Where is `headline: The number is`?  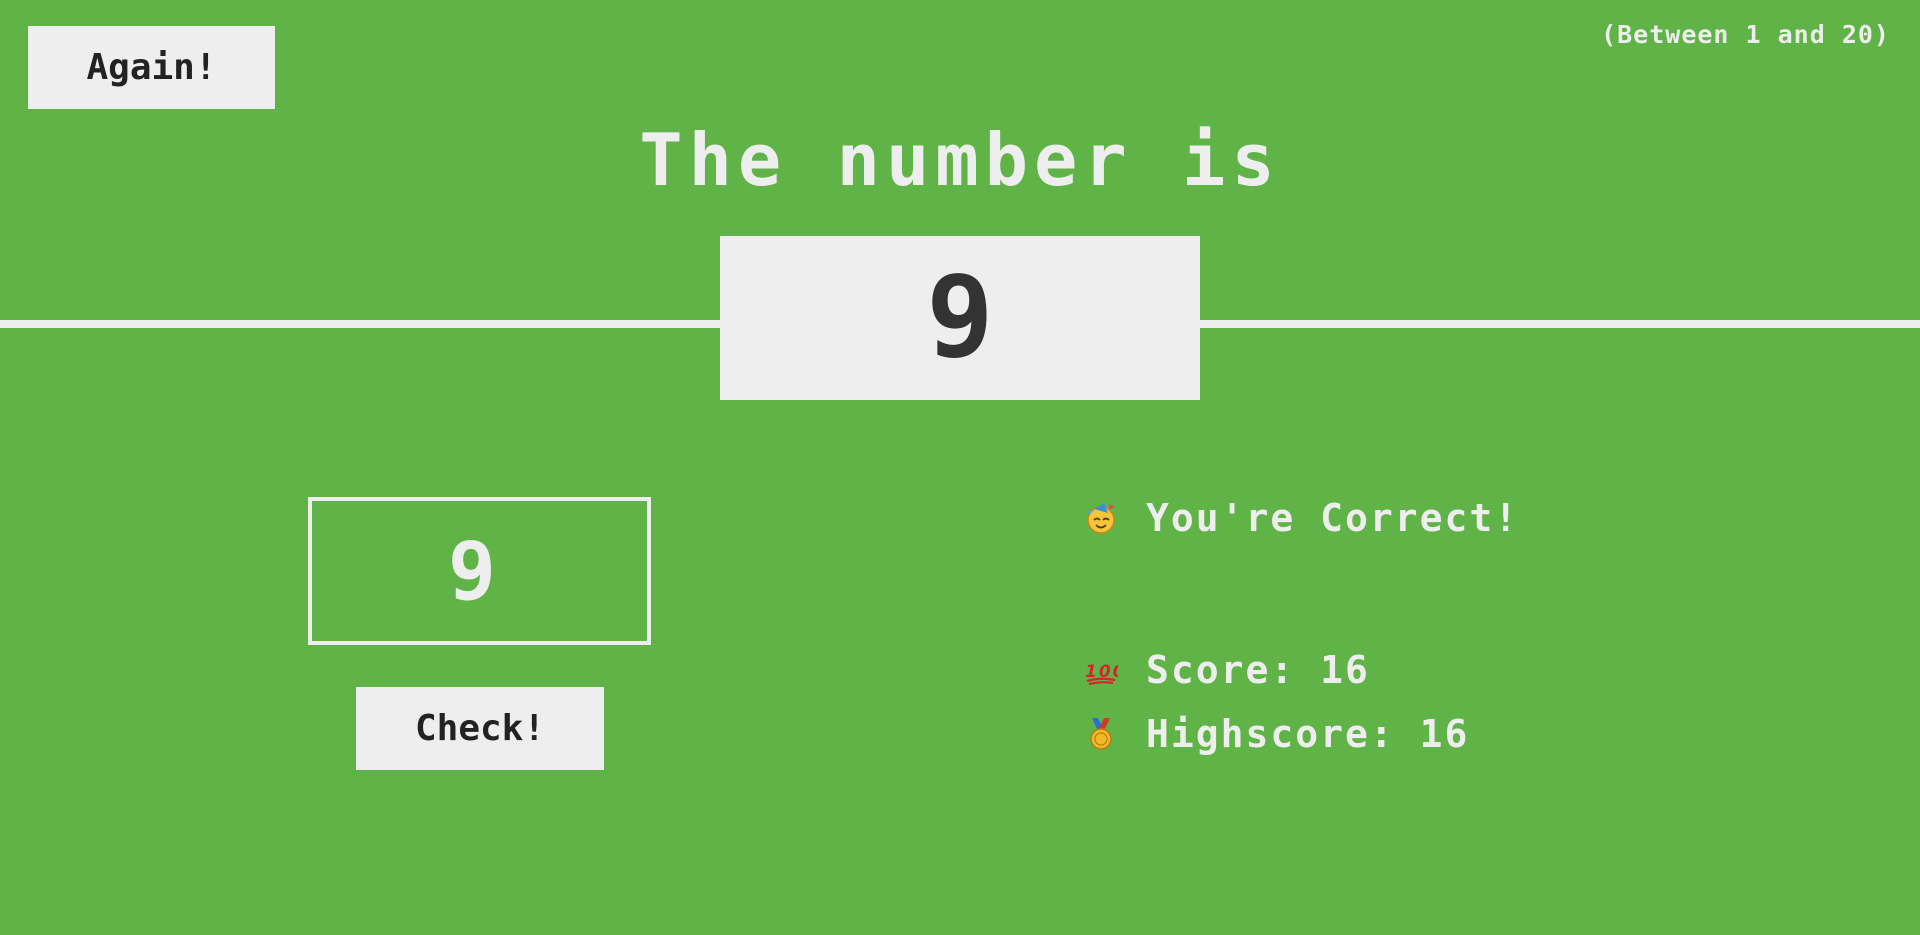
headline: The number is is located at coordinates (960, 160).